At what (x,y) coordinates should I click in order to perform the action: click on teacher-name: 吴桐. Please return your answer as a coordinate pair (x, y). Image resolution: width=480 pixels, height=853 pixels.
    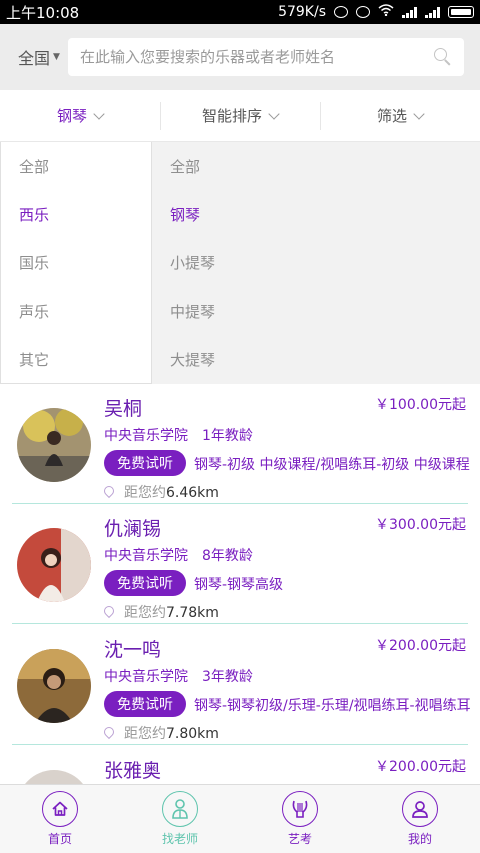
    Looking at the image, I should click on (123, 409).